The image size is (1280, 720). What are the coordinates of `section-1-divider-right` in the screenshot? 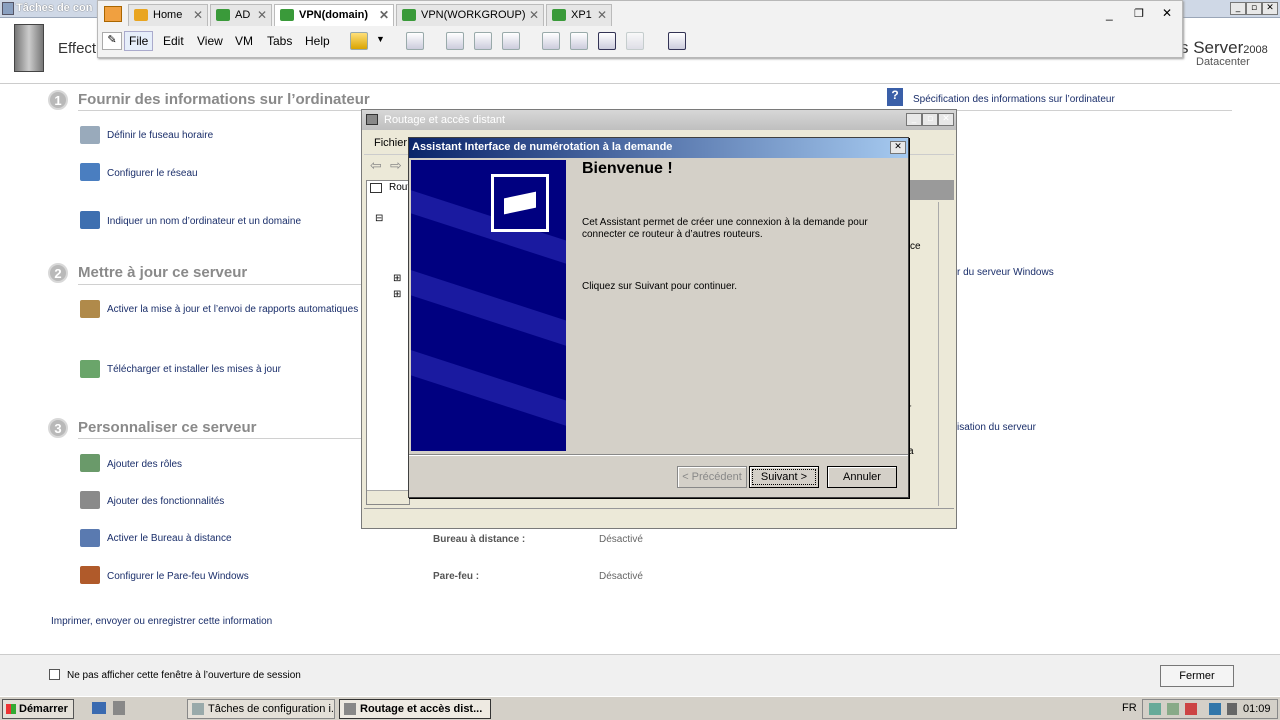 It's located at (1093, 110).